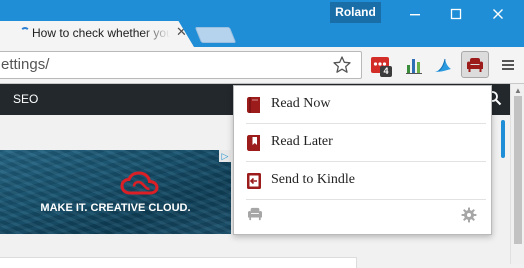 The image size is (524, 268). Describe the element at coordinates (253, 105) in the screenshot. I see `book-icon` at that location.